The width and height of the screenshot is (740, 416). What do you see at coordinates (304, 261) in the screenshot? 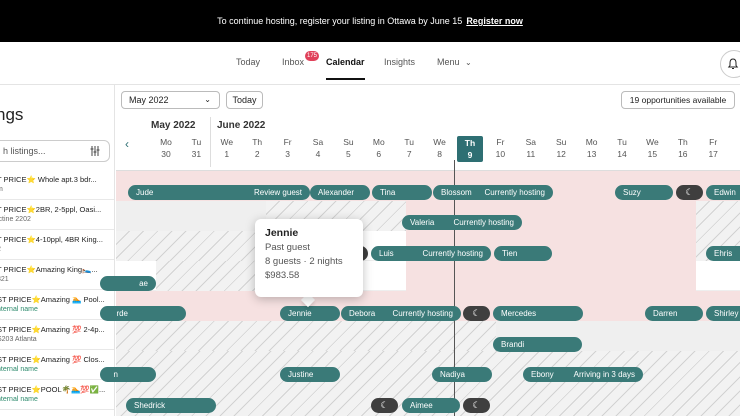
I see `tooltip-detail: 8 guests · 2 nights` at bounding box center [304, 261].